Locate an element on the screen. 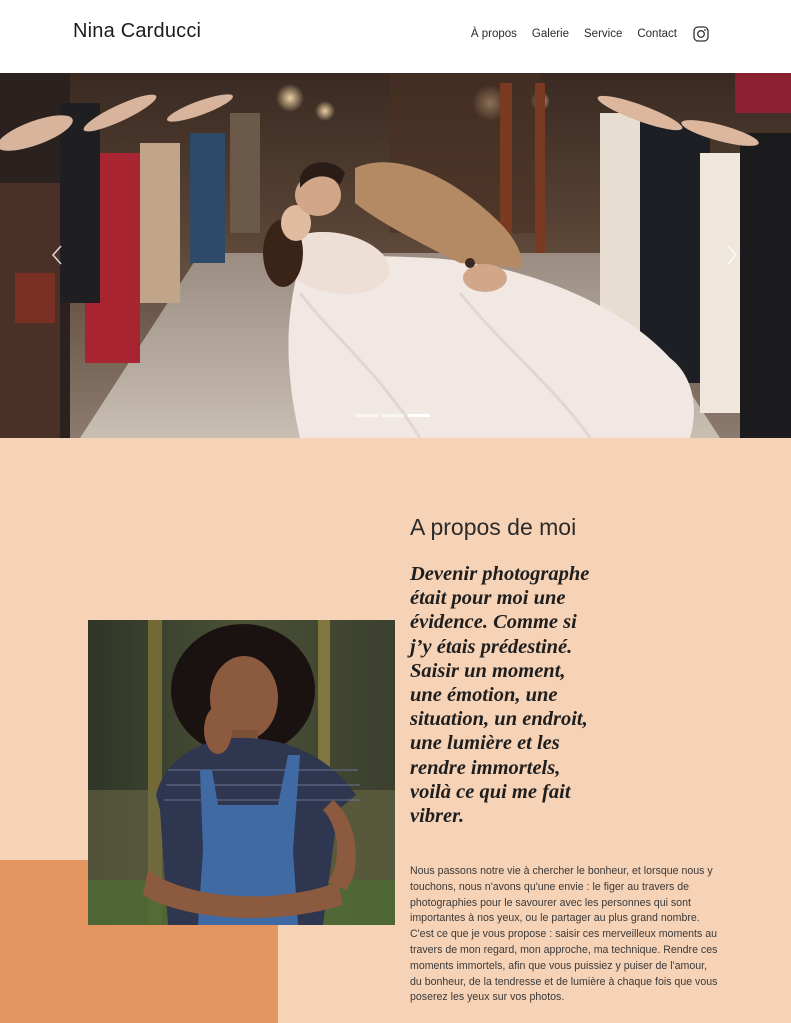  nav-link-about: À propos is located at coordinates (494, 34).